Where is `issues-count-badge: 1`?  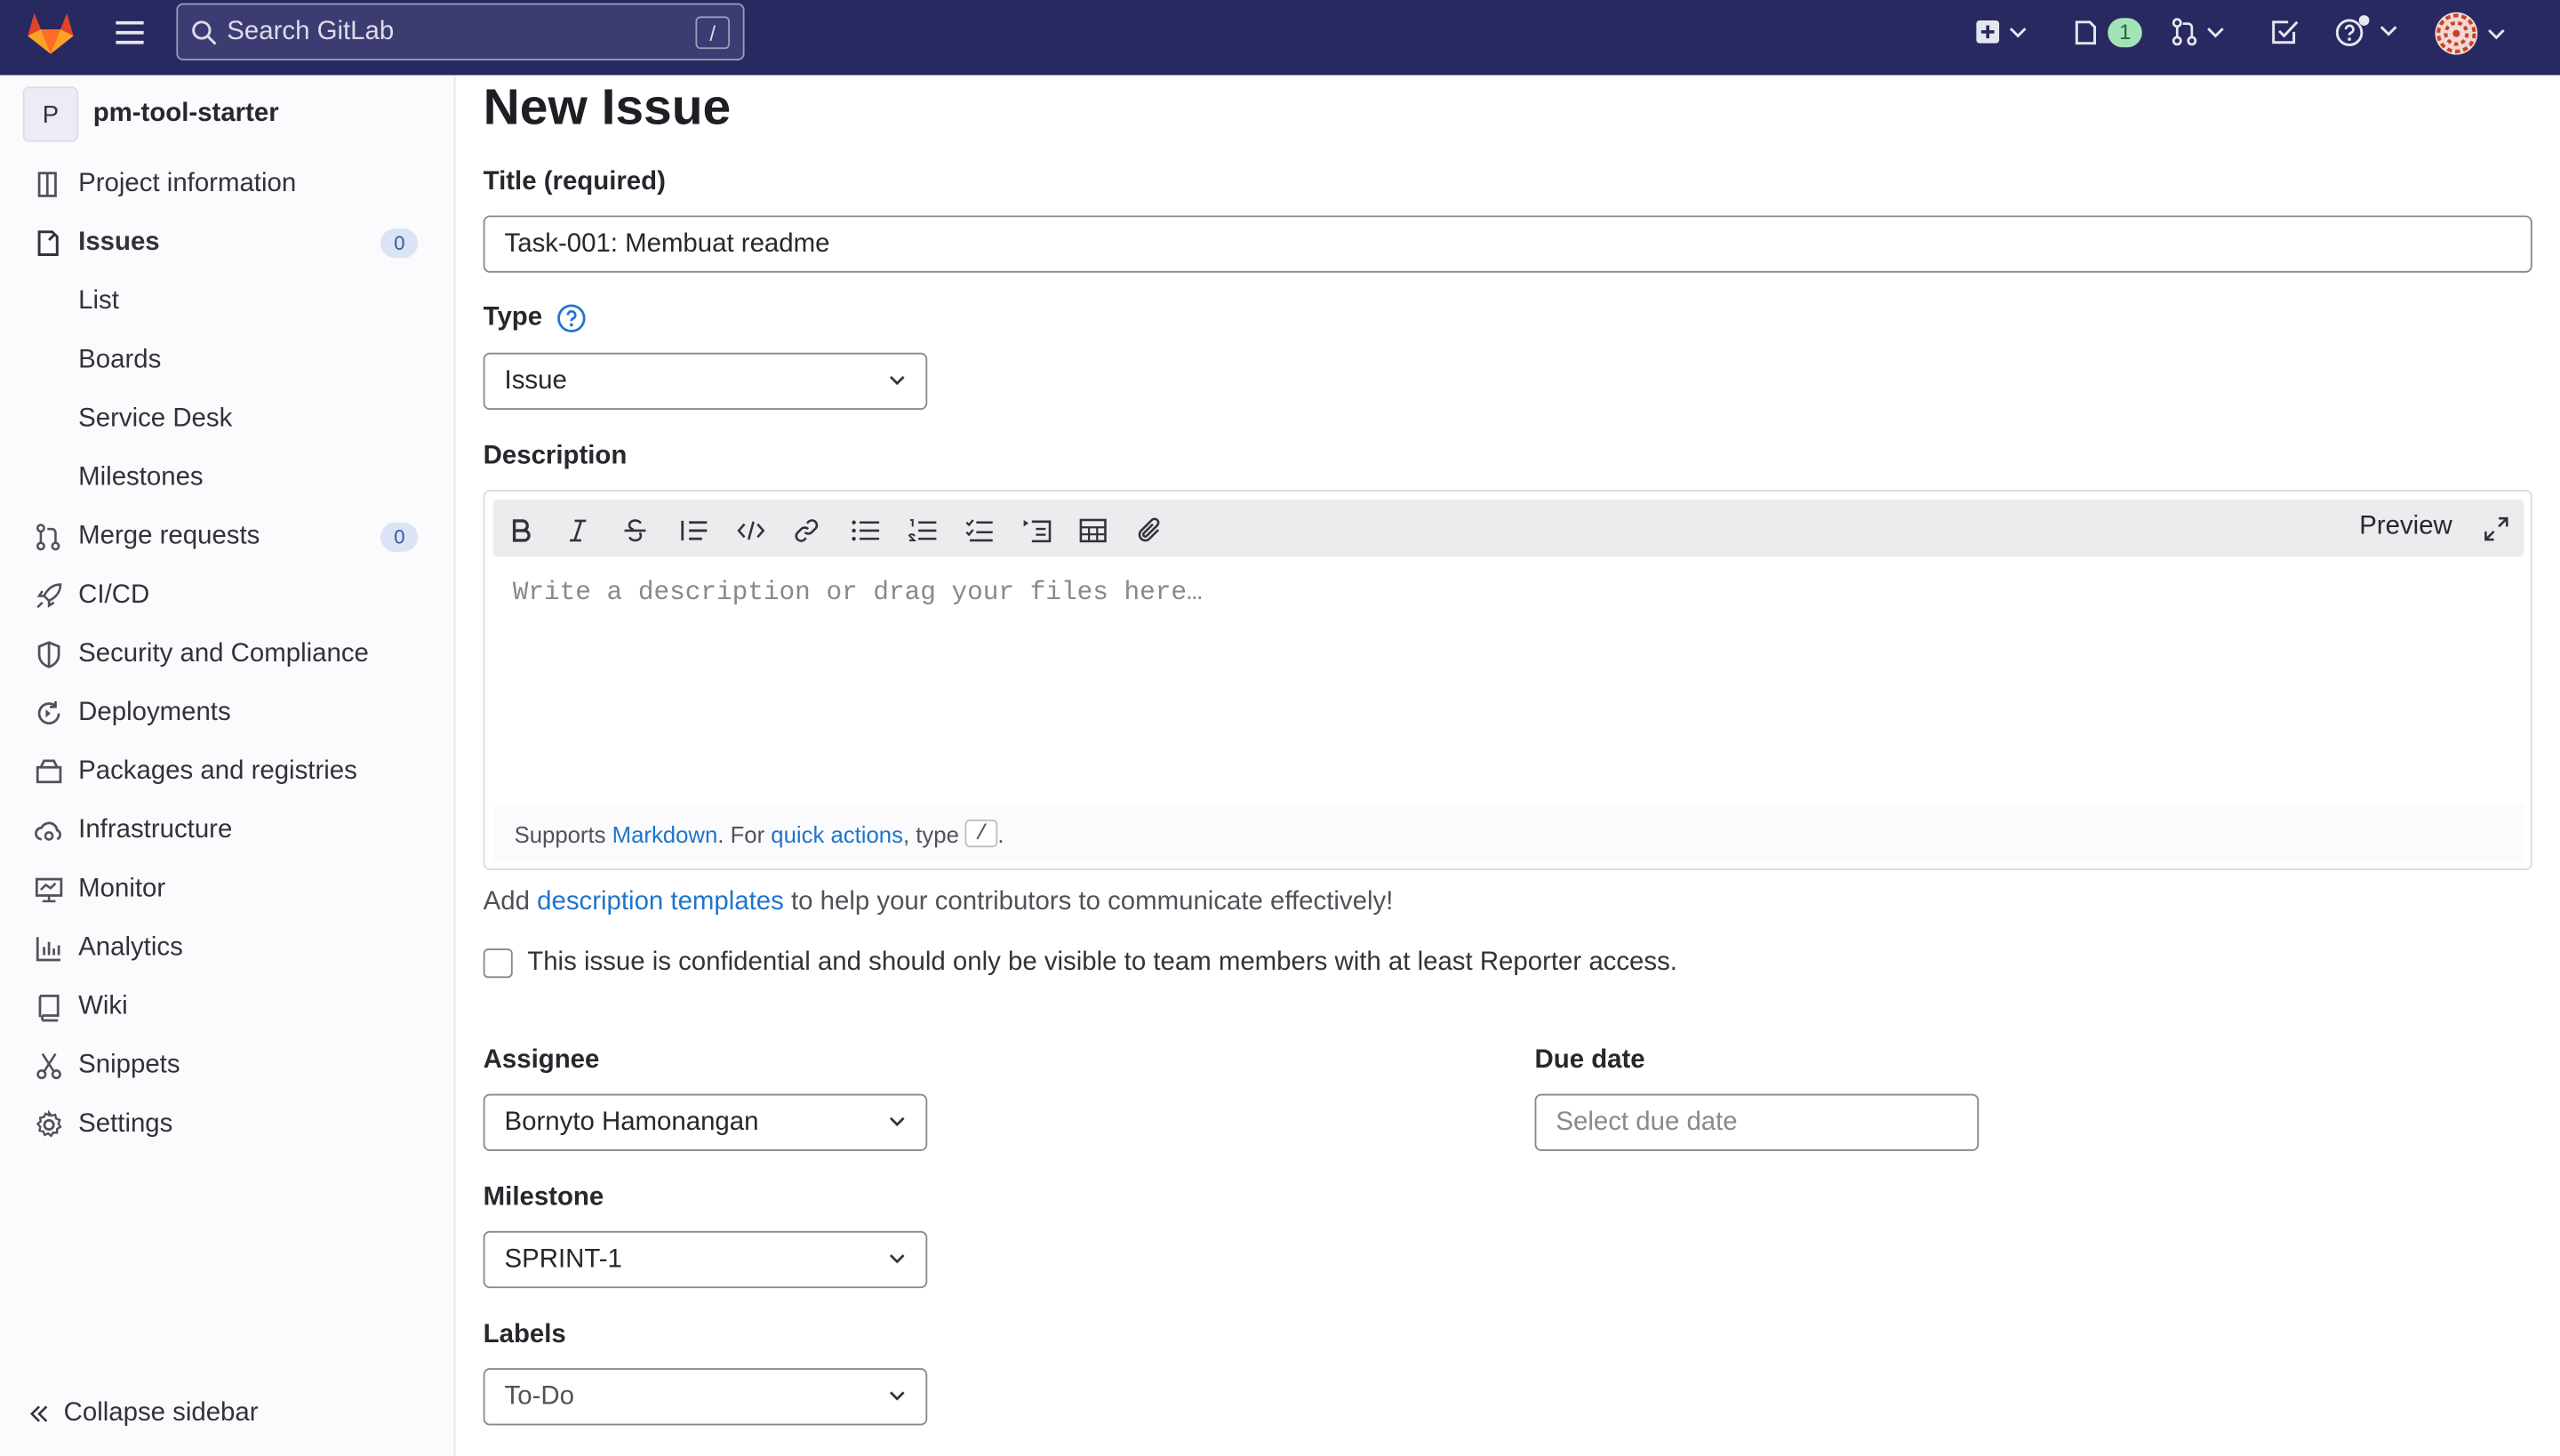
issues-count-badge: 1 is located at coordinates (2125, 33).